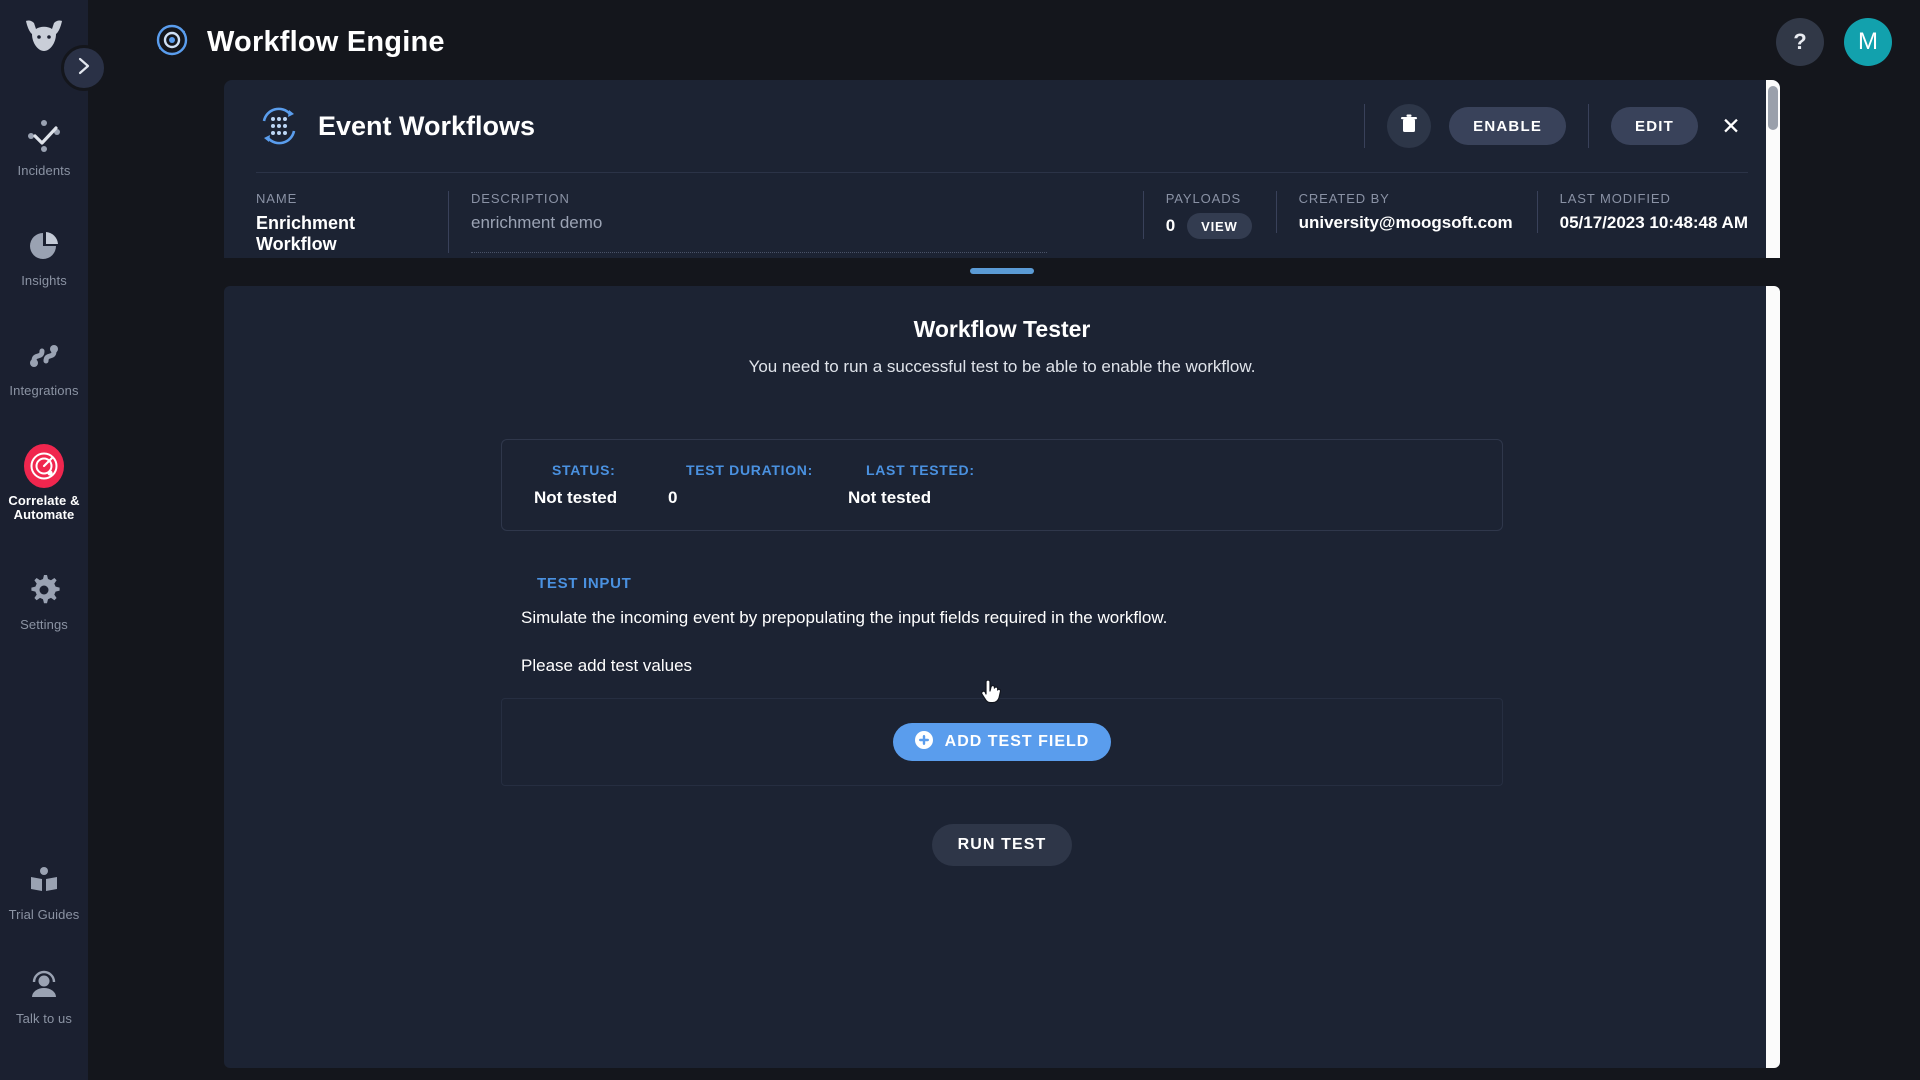 The width and height of the screenshot is (1920, 1080). I want to click on test-input-note: Please add test values, so click(607, 665).